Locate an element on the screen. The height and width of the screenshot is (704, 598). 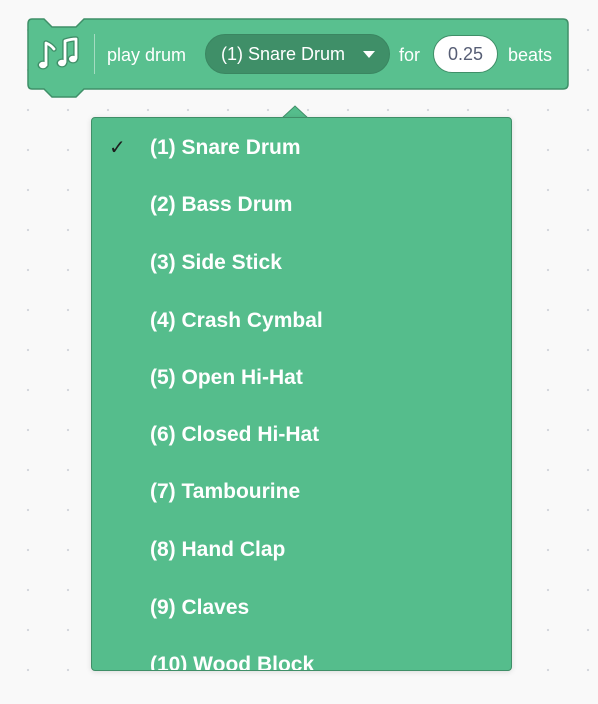
menu-item-snare-drum: ✓ (1) Snare Drum is located at coordinates (301, 148).